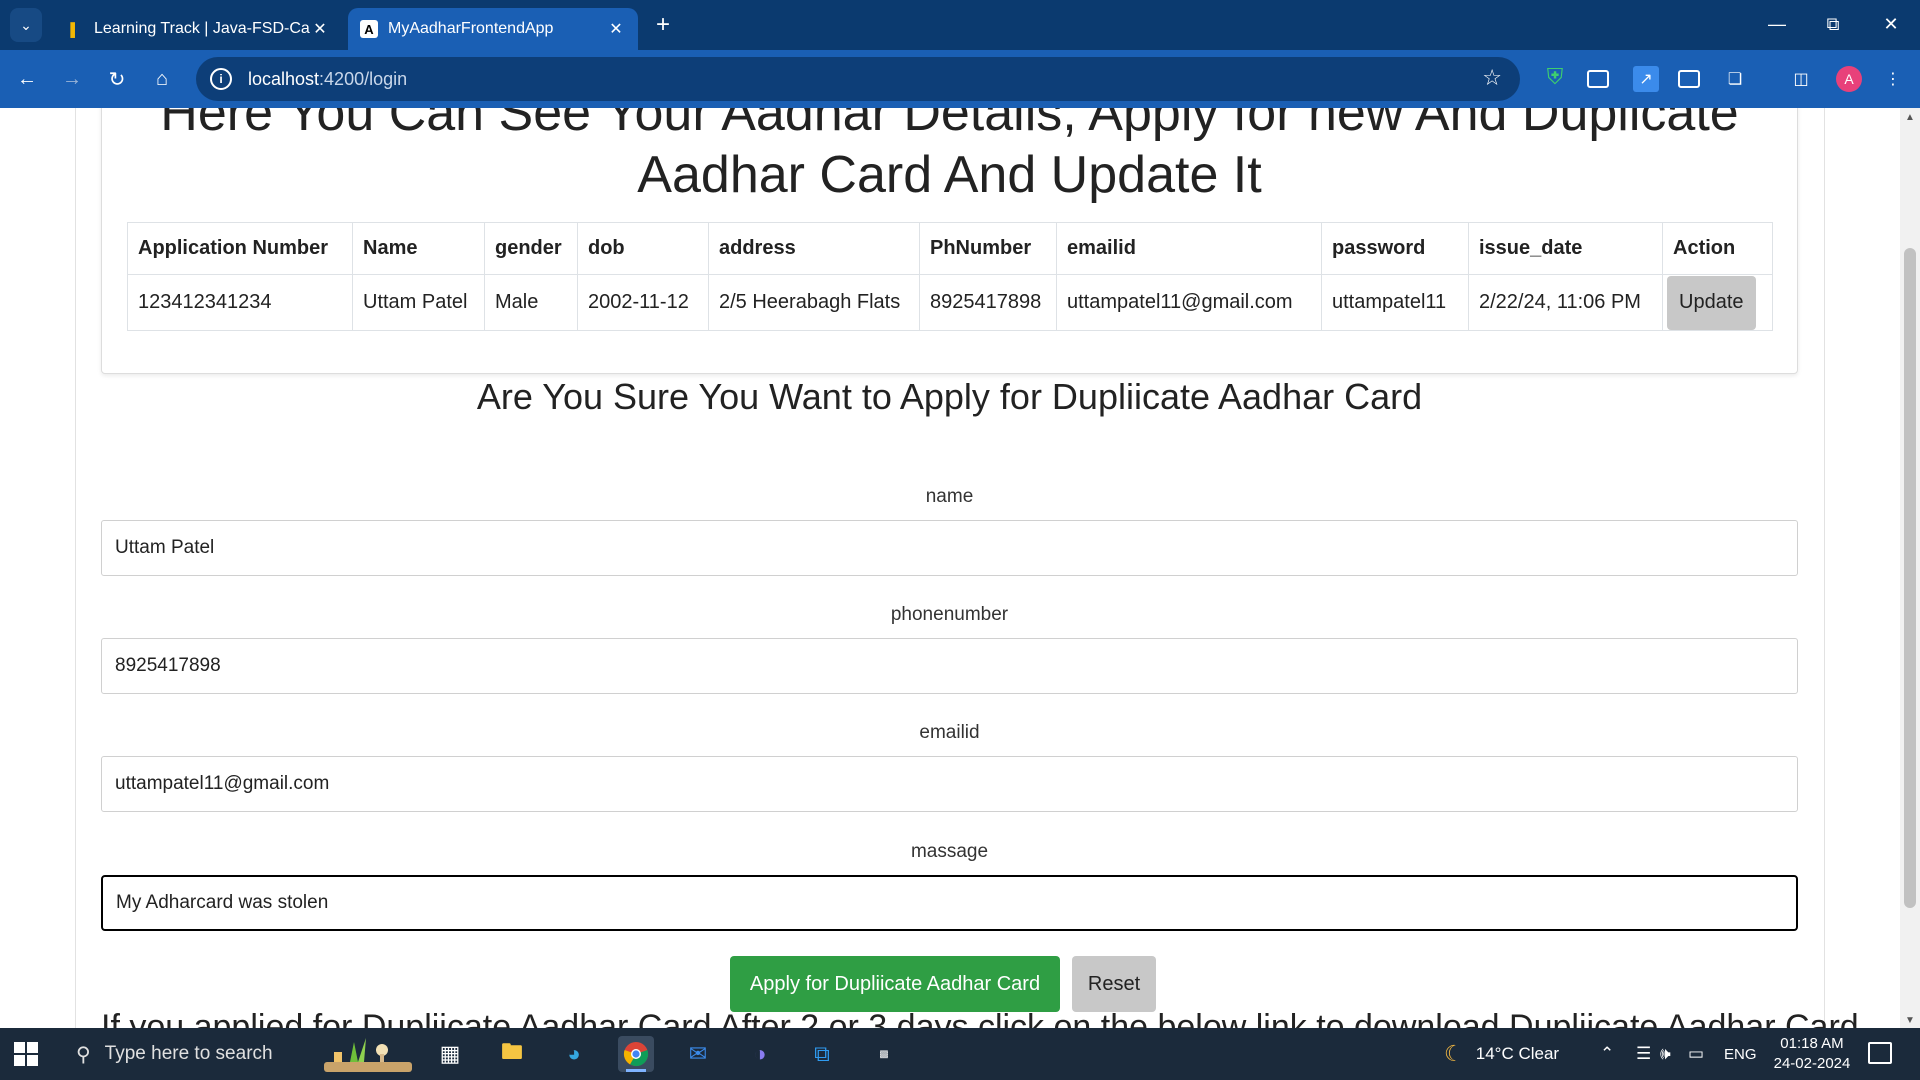 This screenshot has width=1920, height=1080. I want to click on taskbar-search: ⚲ Type here to search, so click(197, 1054).